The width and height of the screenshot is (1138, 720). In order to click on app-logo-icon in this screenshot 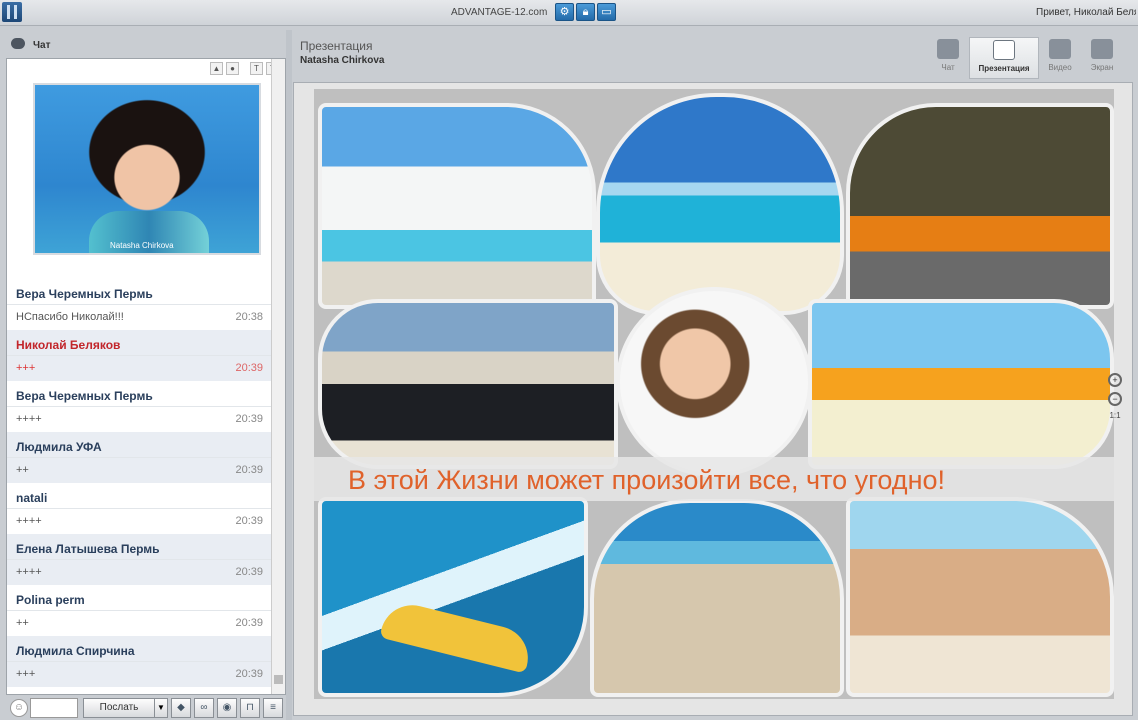, I will do `click(12, 12)`.